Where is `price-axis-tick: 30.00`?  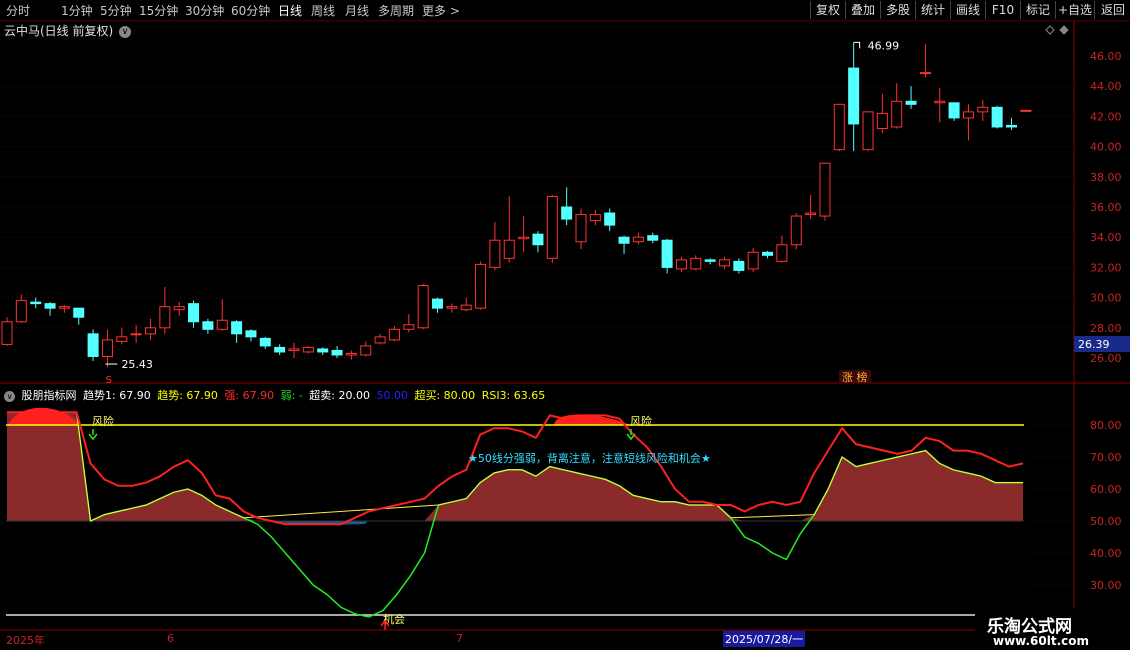 price-axis-tick: 30.00 is located at coordinates (1106, 298).